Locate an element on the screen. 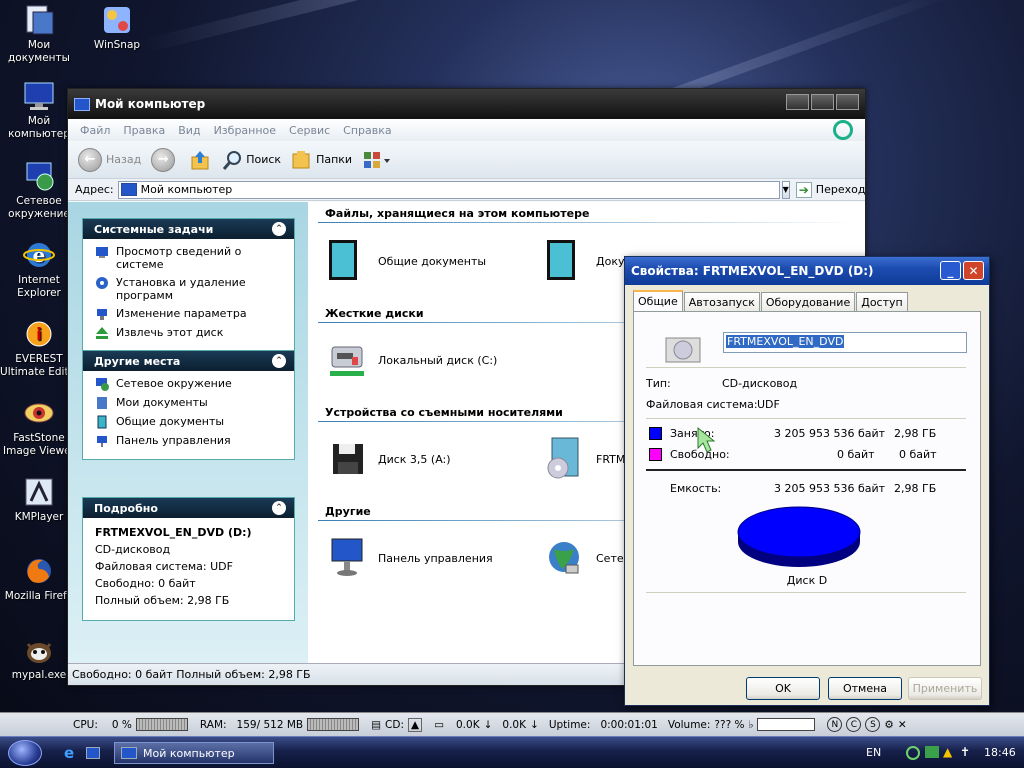  type-label: Тип: is located at coordinates (658, 383).